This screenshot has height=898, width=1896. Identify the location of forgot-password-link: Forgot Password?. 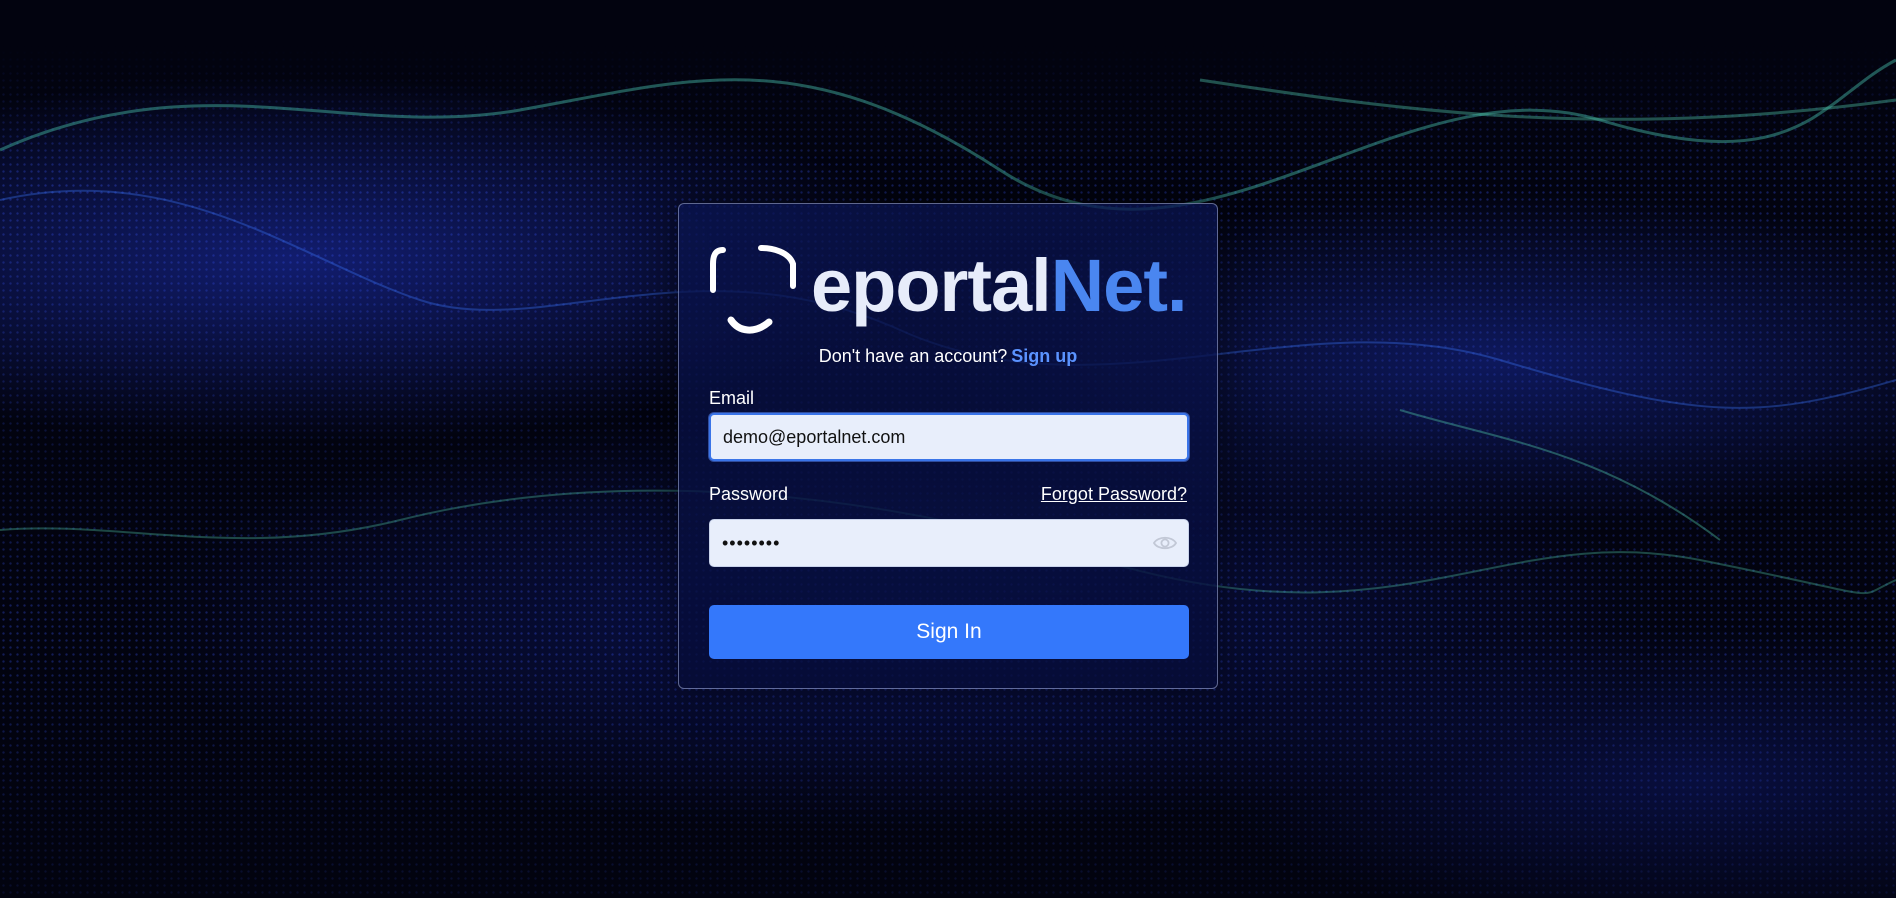
(1114, 494).